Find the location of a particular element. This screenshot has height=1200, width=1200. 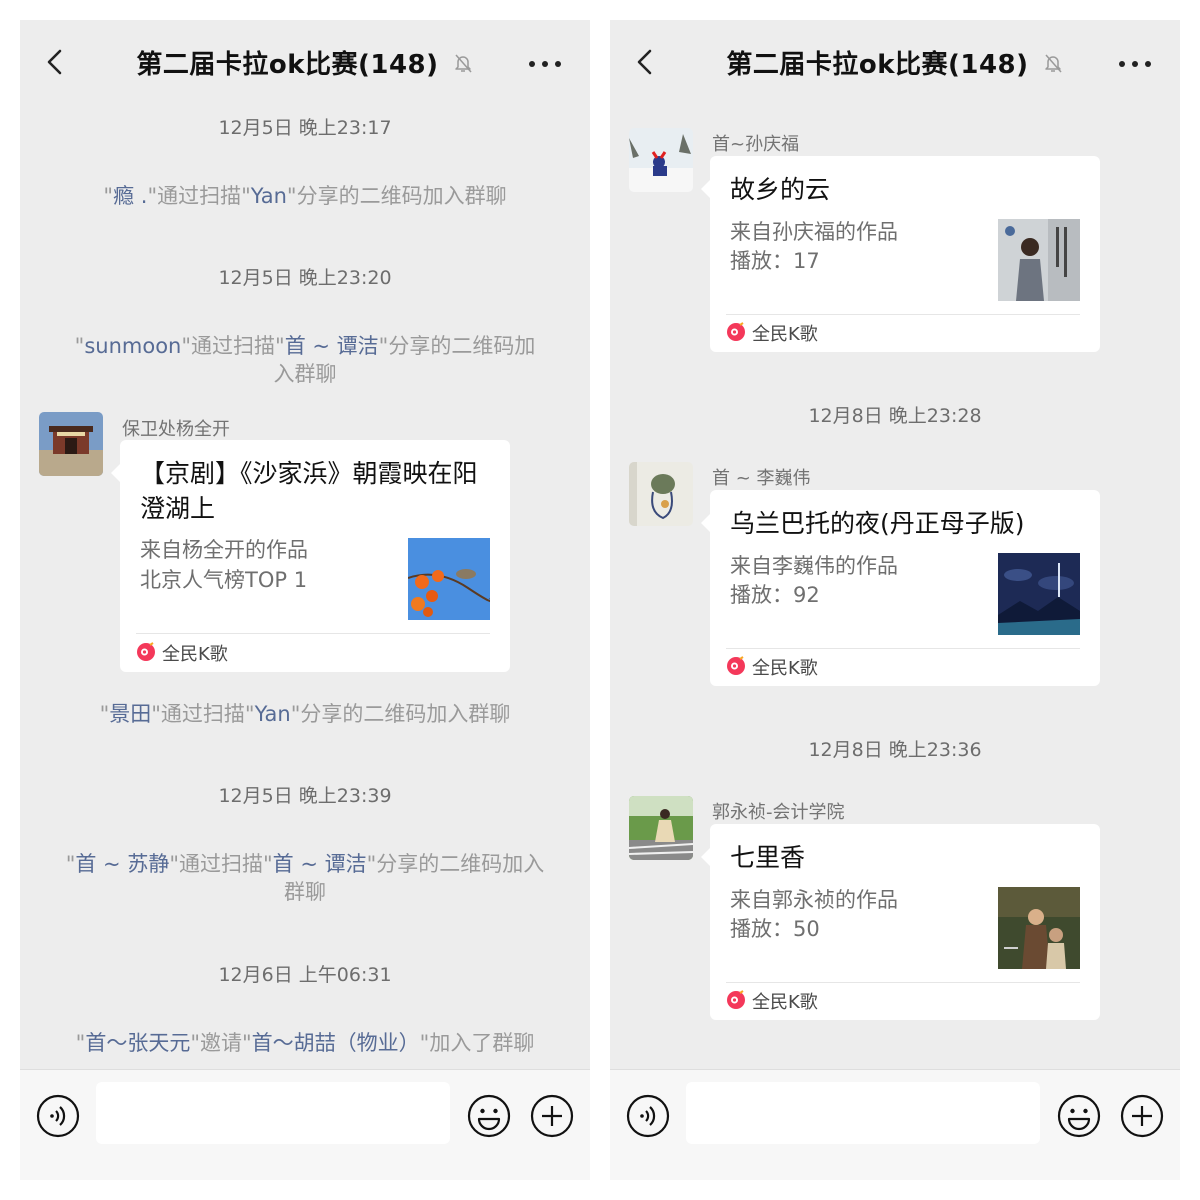

system-text: "加入了群聊 is located at coordinates (477, 1043).